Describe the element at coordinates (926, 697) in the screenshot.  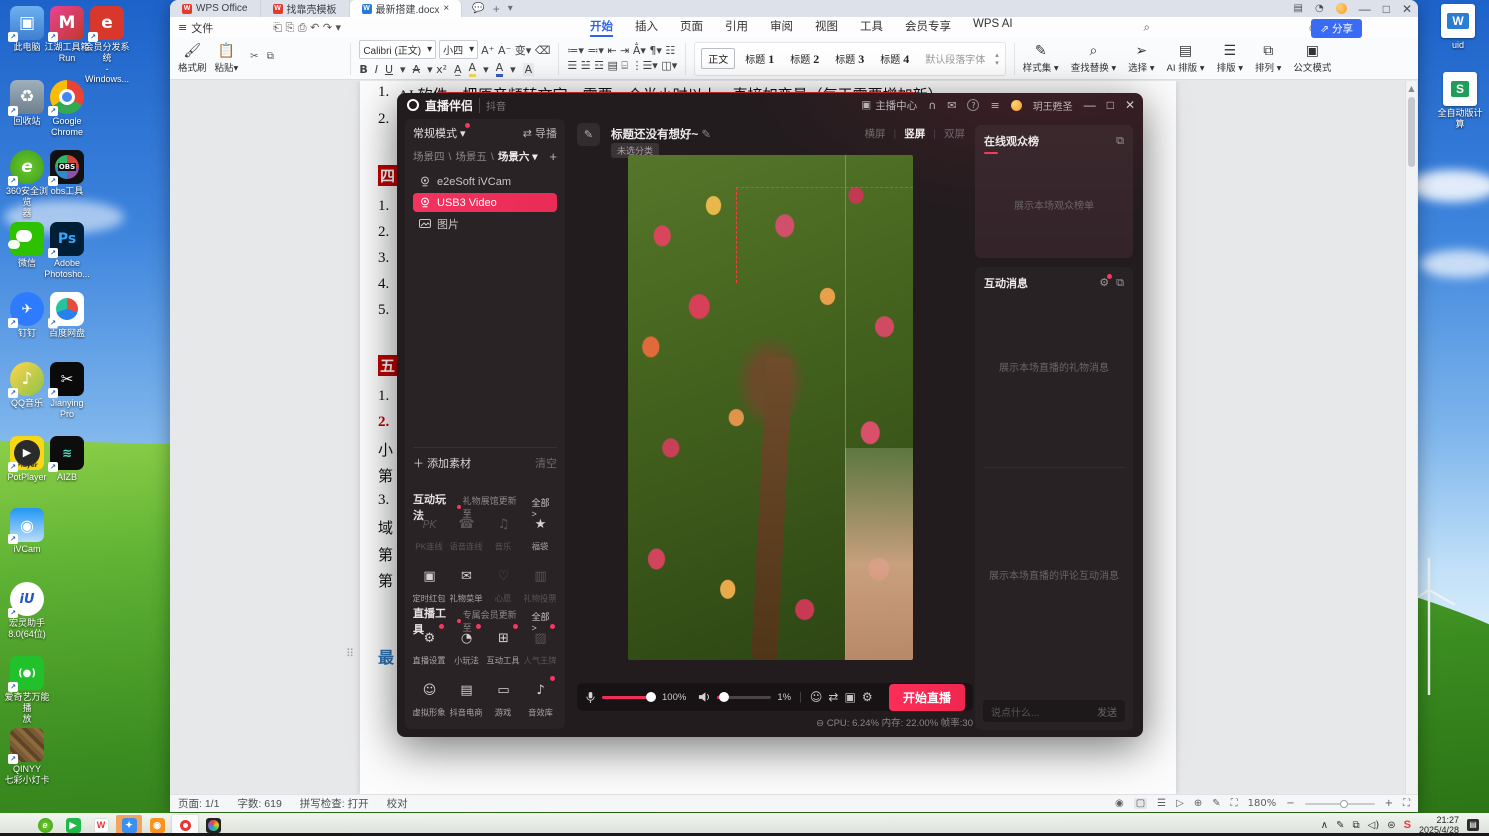
I see `start-live-button: 开始直播` at that location.